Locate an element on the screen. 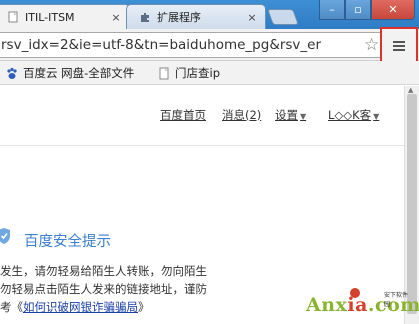 This screenshot has width=419, height=324. nav-settings-label: 设置 is located at coordinates (286, 115).